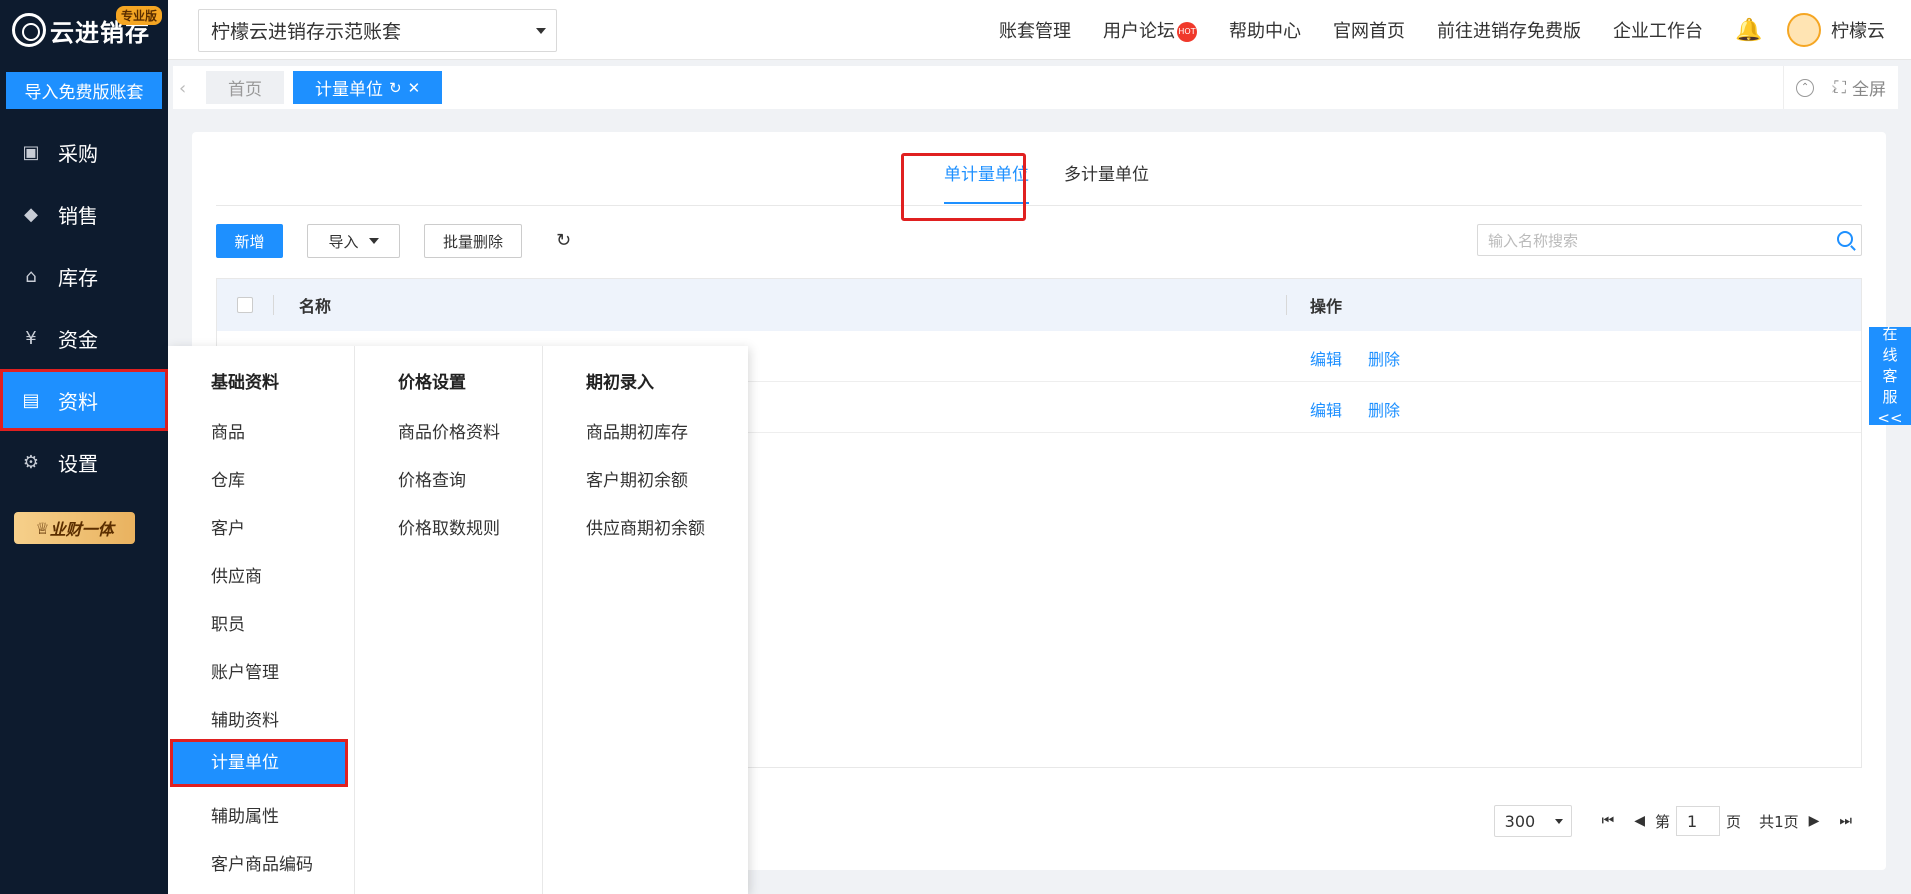 This screenshot has height=894, width=1911. I want to click on bag-icon: ▣, so click(31, 152).